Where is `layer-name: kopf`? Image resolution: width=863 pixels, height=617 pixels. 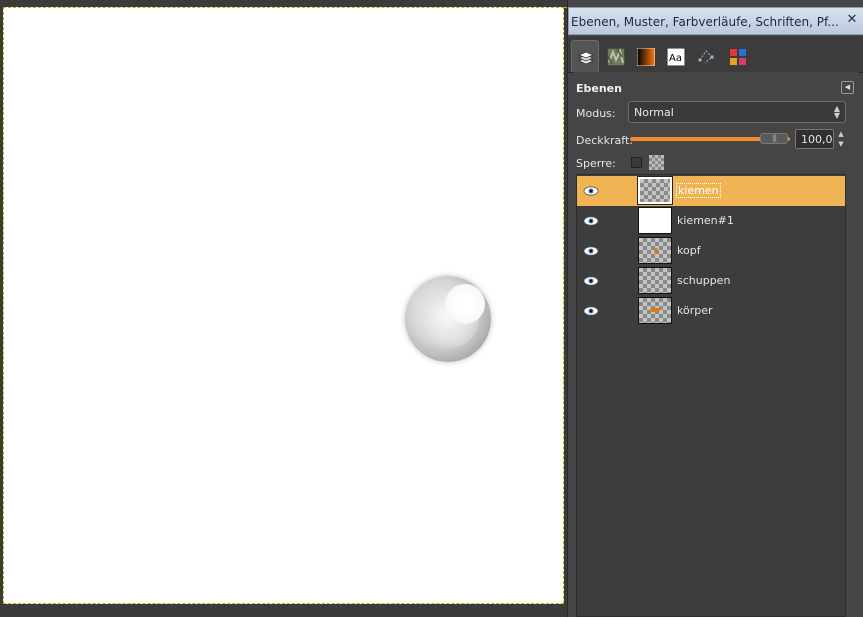
layer-name: kopf is located at coordinates (689, 250).